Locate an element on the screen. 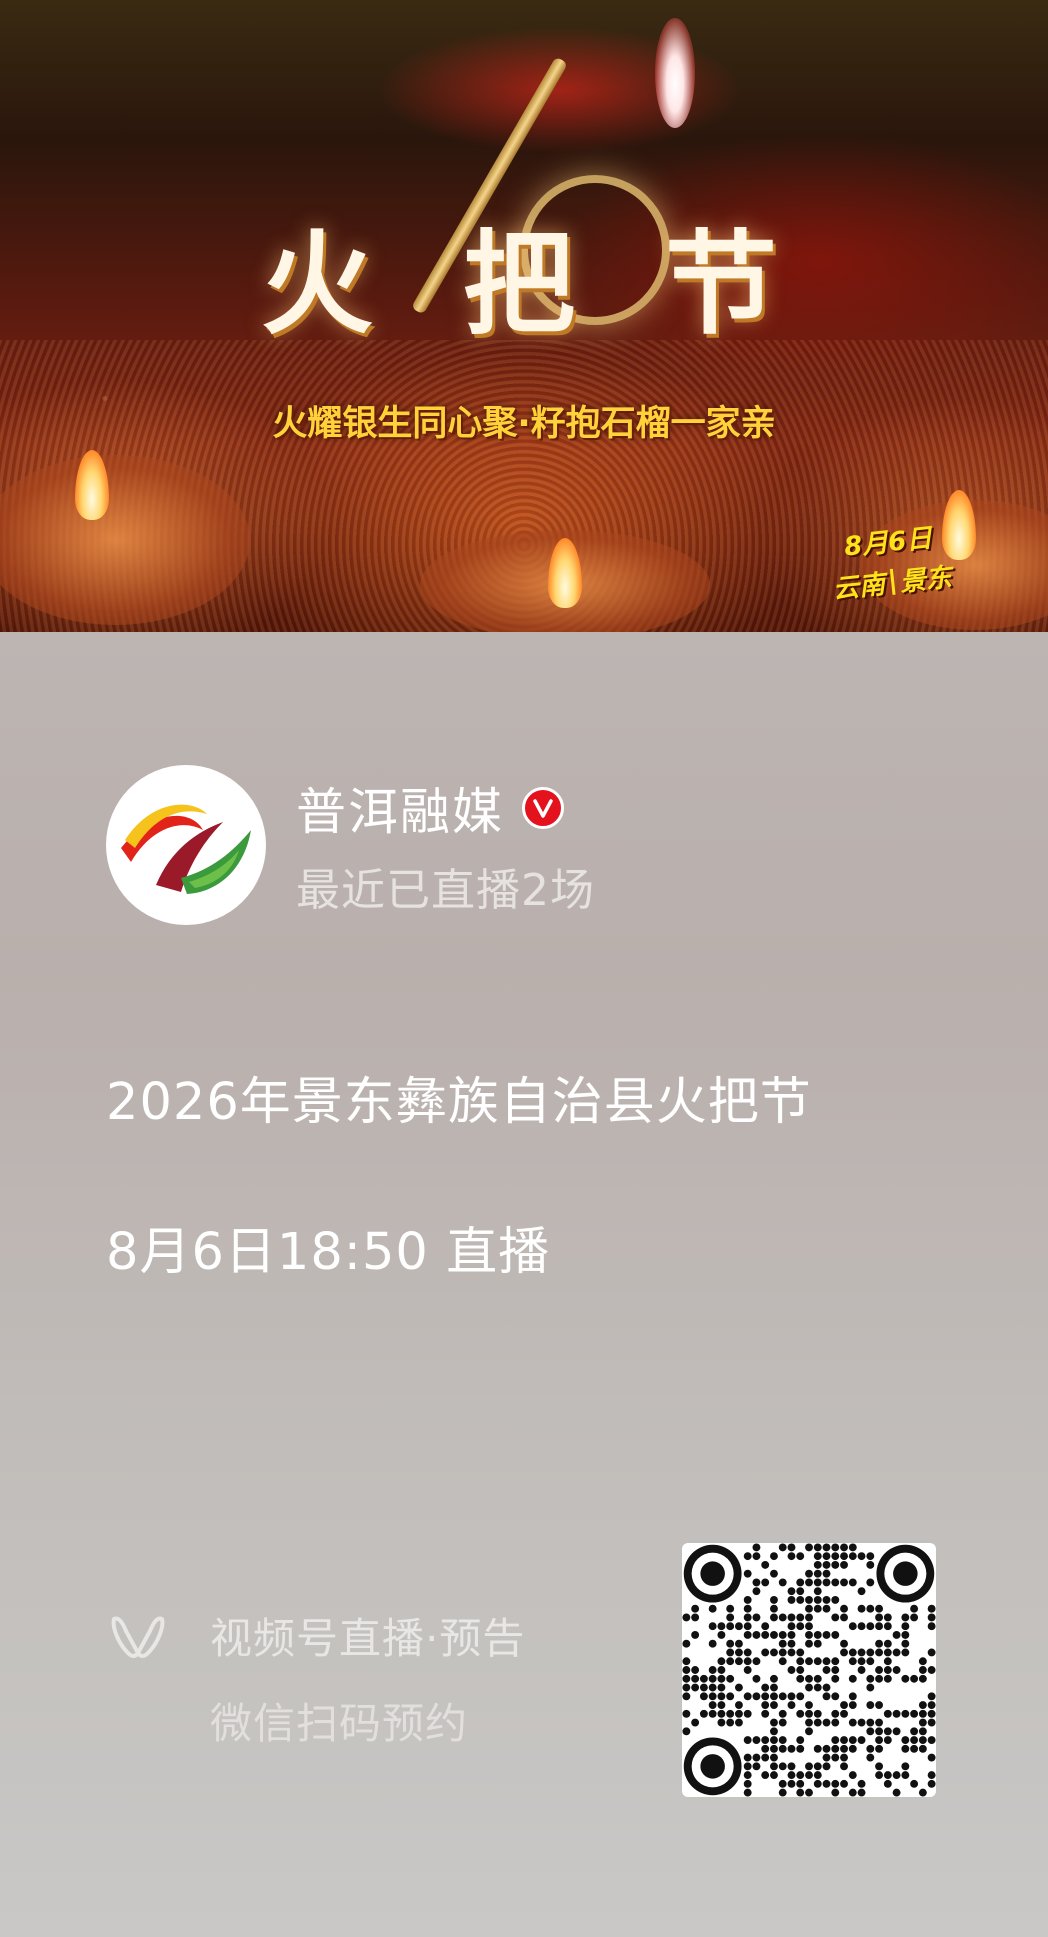 This screenshot has height=1937, width=1048. qr-code is located at coordinates (809, 1670).